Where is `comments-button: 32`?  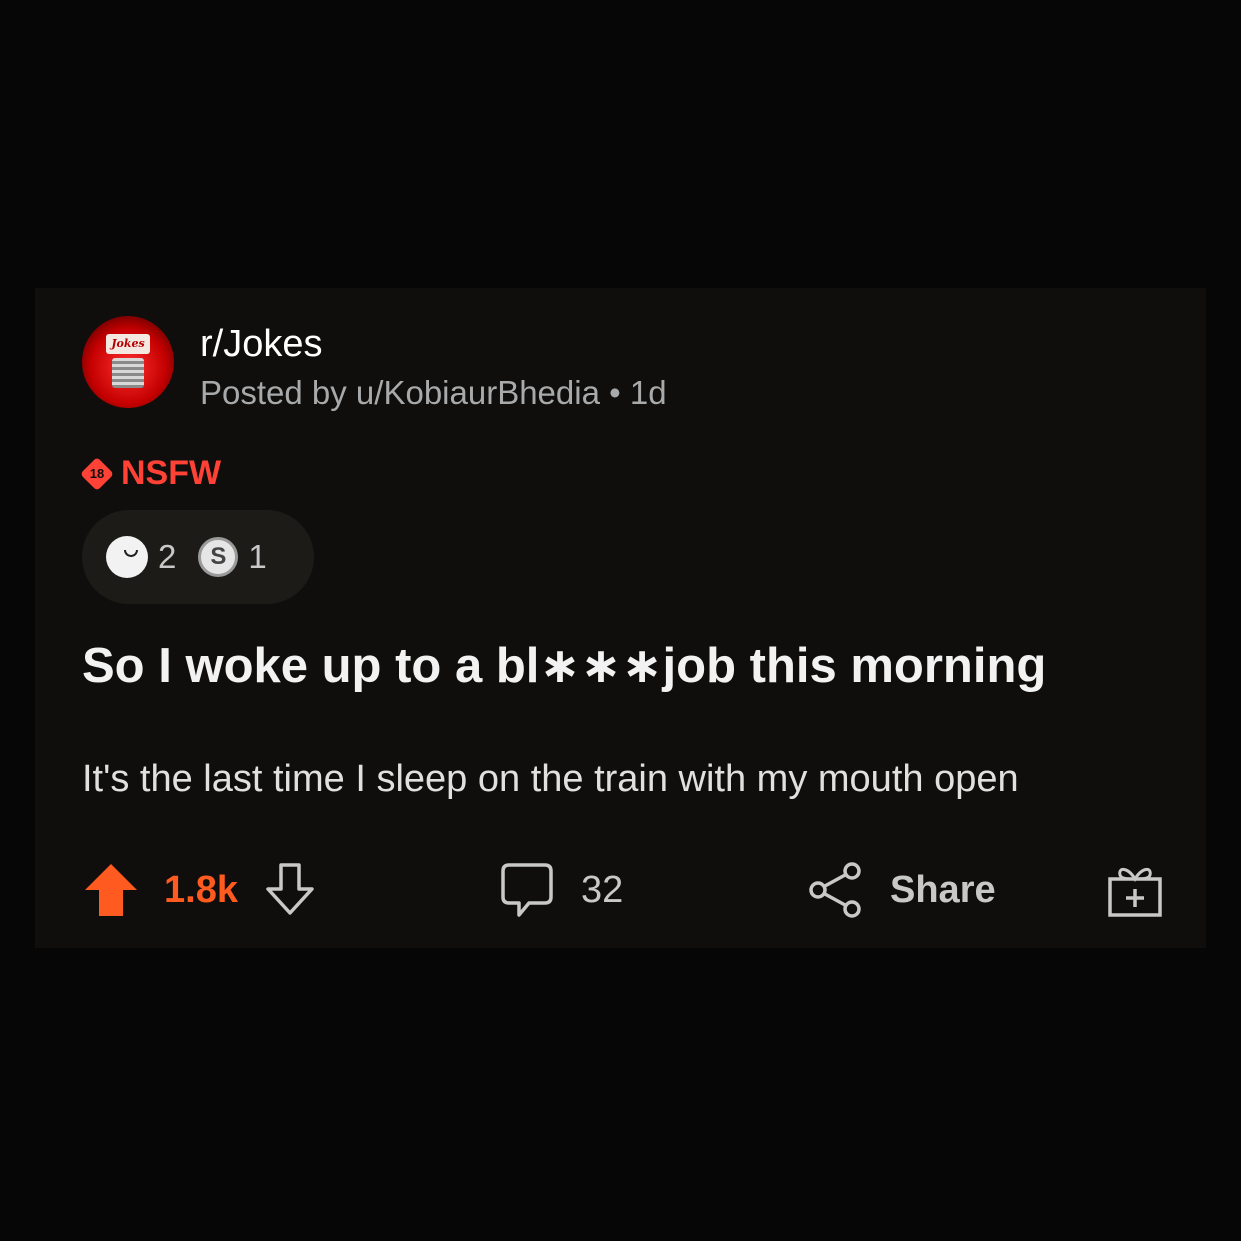
comments-button: 32 is located at coordinates (561, 890).